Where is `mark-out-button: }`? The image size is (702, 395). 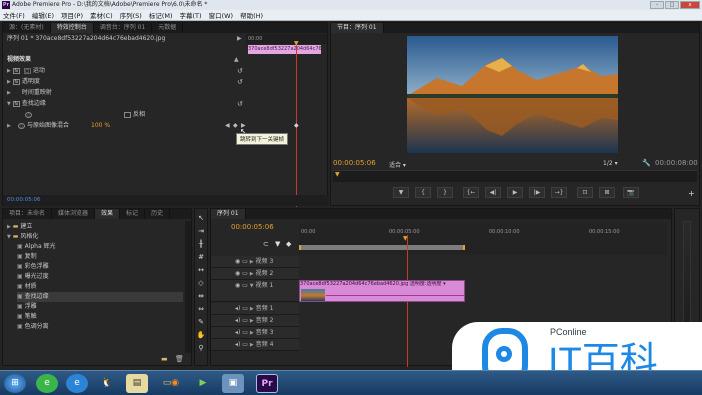 mark-out-button: } is located at coordinates (445, 192).